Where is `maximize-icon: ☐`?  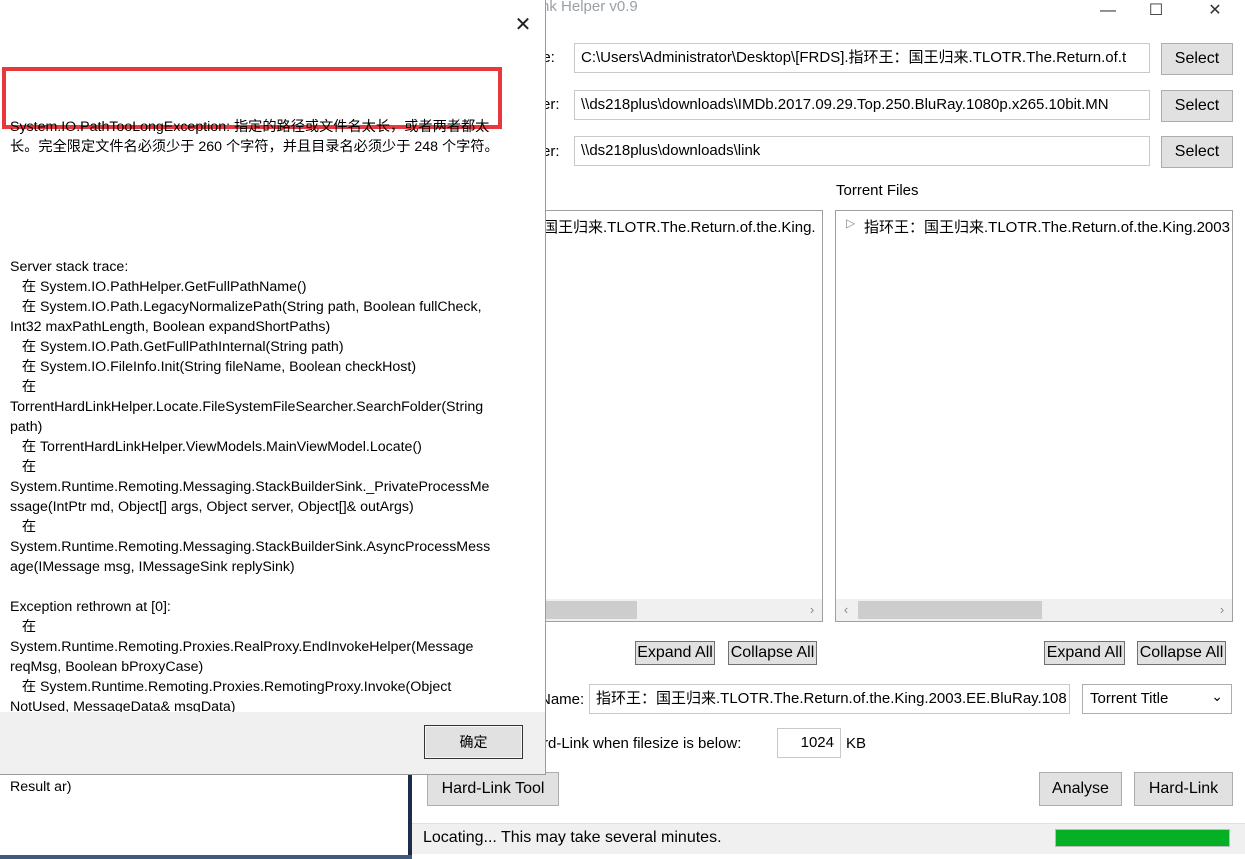 maximize-icon: ☐ is located at coordinates (1156, 12).